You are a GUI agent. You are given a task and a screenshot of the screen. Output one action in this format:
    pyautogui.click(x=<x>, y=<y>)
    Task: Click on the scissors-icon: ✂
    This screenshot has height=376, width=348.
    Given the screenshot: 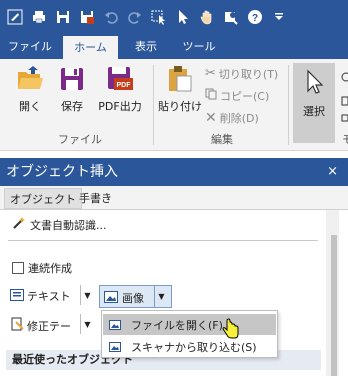 What is the action you would take?
    pyautogui.click(x=210, y=73)
    